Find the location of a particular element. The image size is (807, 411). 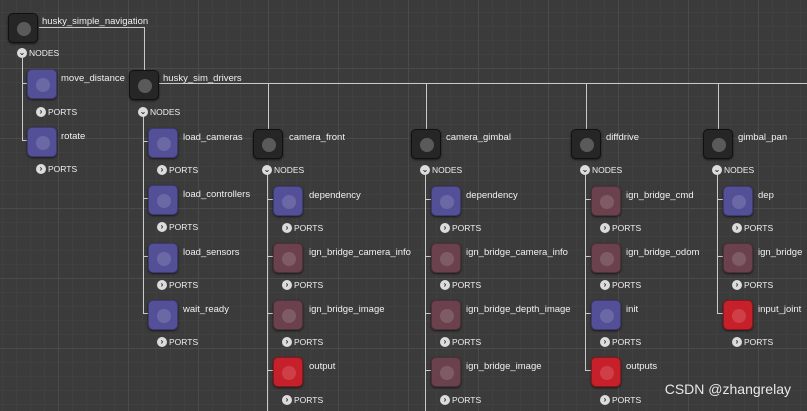

group-node-diffdrive is located at coordinates (586, 144).